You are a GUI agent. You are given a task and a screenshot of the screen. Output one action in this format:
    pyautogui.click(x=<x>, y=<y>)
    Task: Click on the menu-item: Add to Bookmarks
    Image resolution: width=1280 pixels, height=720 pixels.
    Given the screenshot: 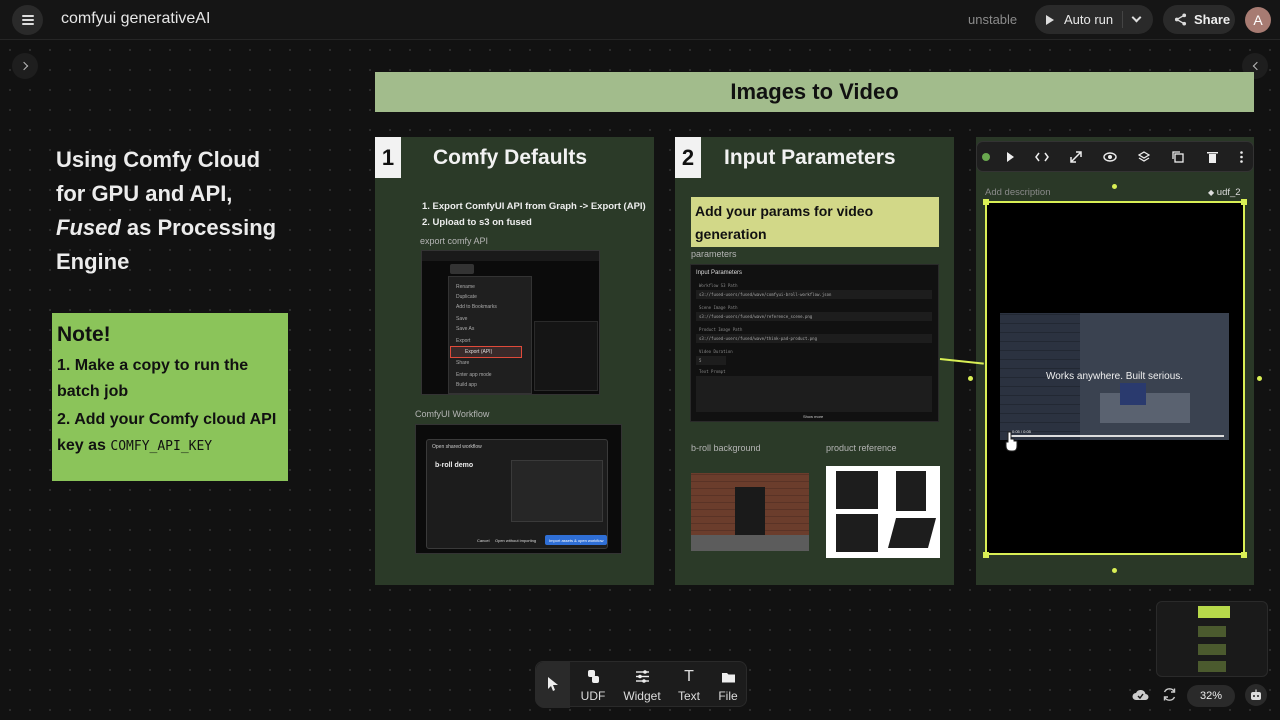 What is the action you would take?
    pyautogui.click(x=476, y=307)
    